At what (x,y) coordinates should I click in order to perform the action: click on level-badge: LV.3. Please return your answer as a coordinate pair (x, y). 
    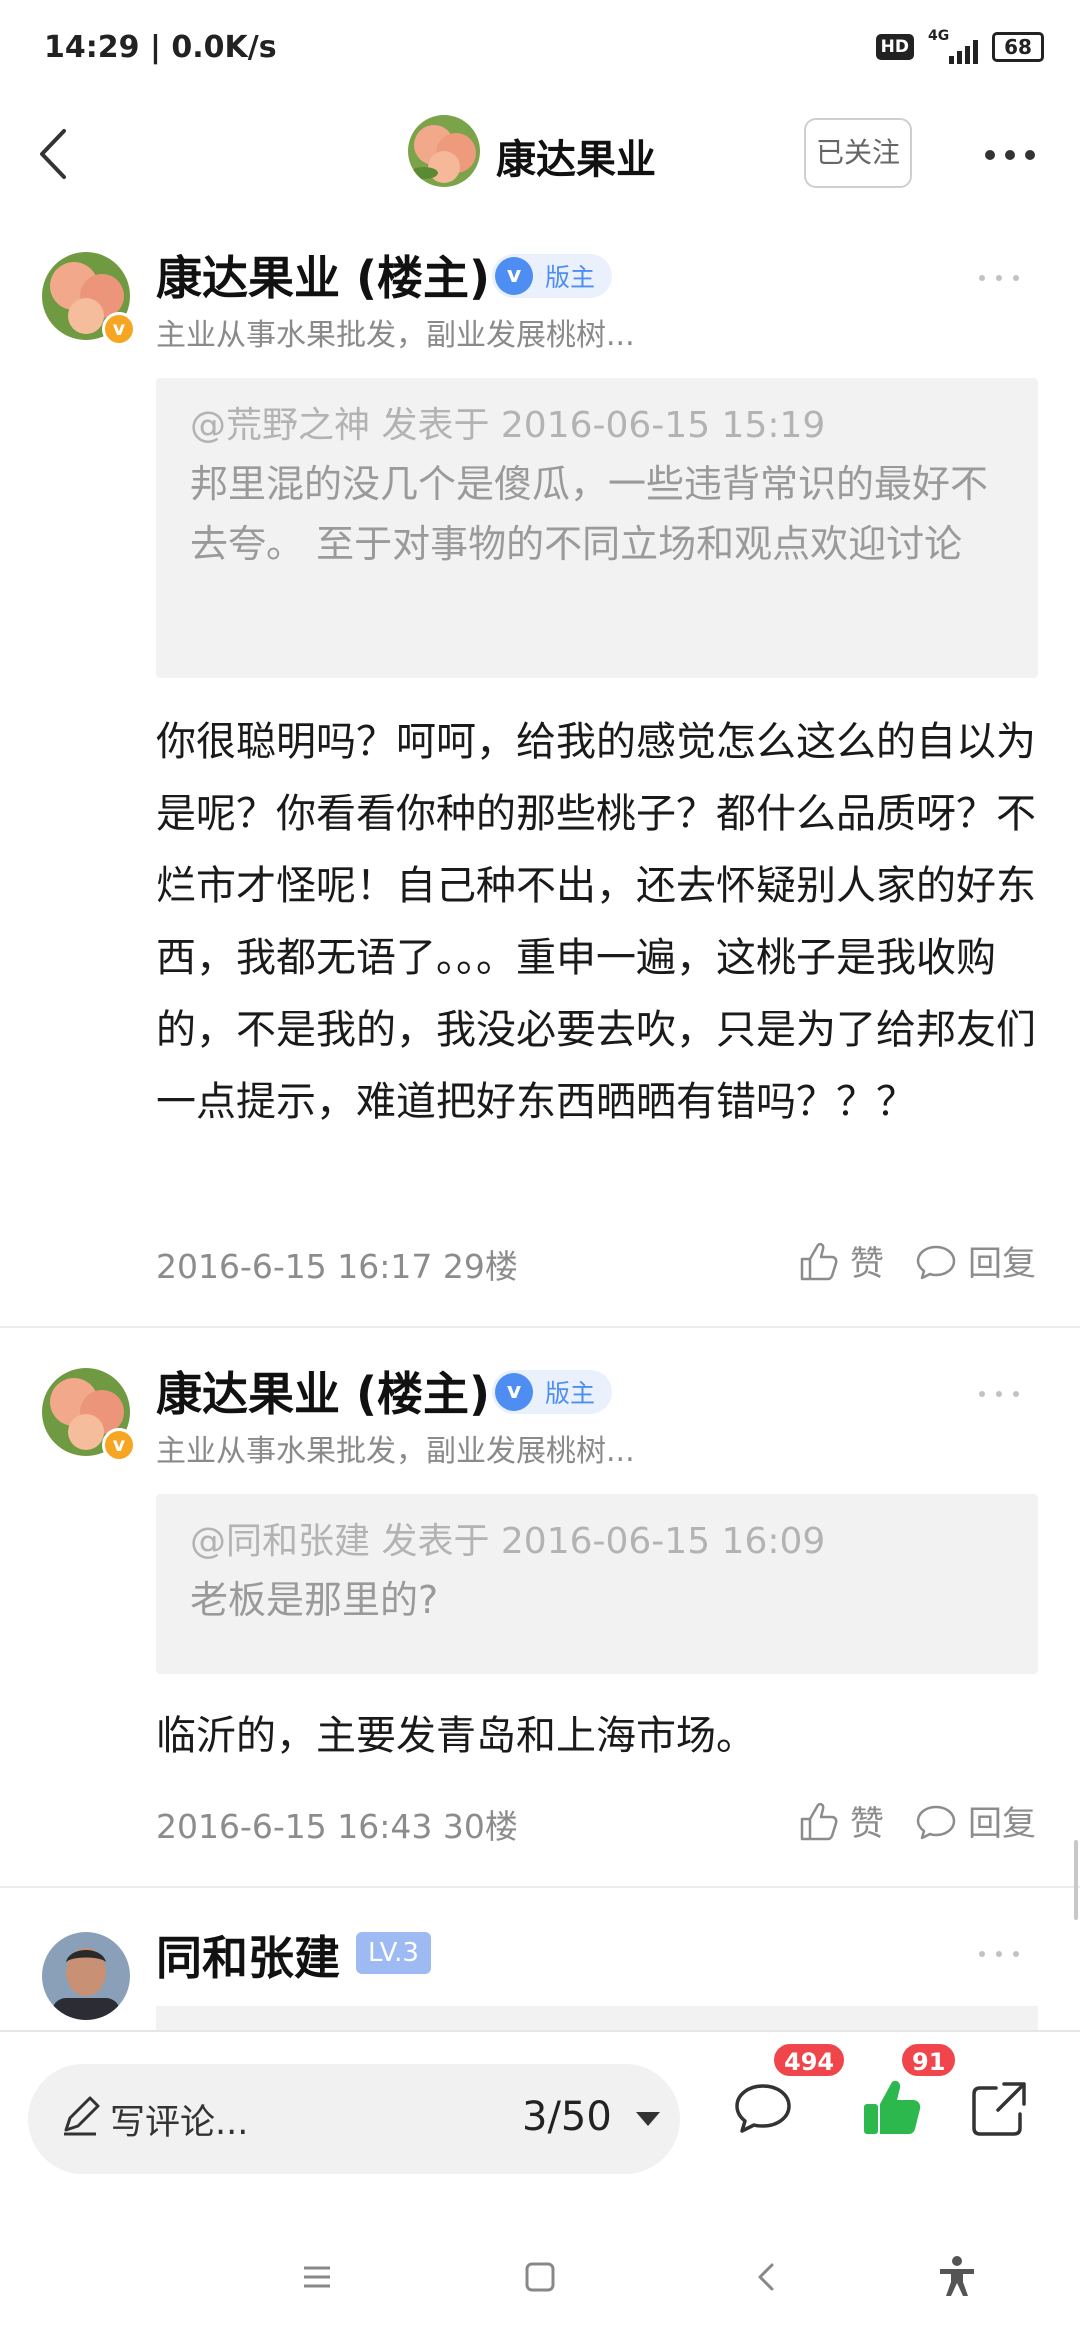
    Looking at the image, I should click on (393, 1953).